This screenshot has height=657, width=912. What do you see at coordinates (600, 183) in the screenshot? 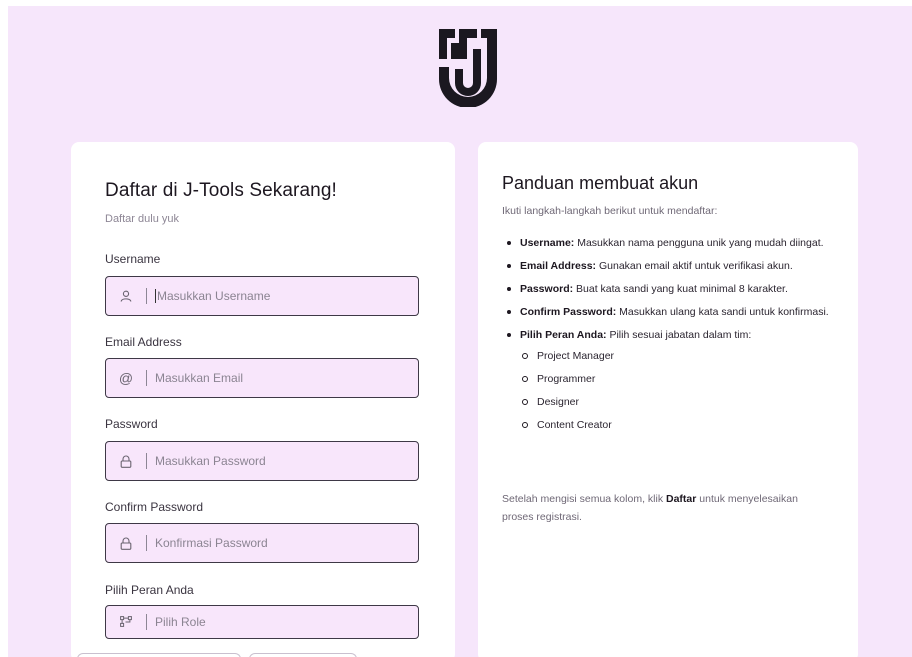
I see `guide-title: Panduan membuat akun` at bounding box center [600, 183].